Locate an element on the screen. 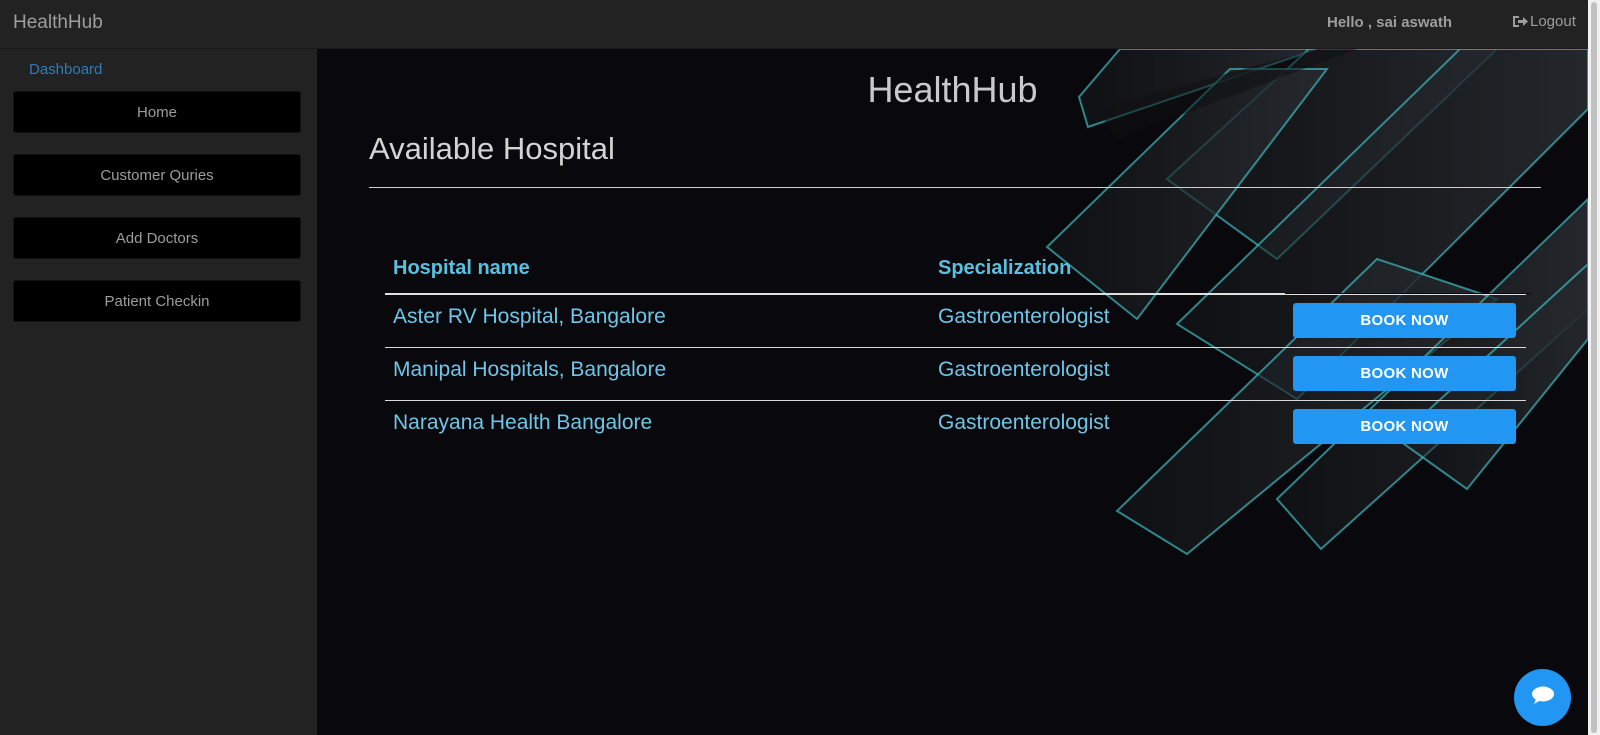 The image size is (1600, 735). page-heading: Available Hospital is located at coordinates (492, 148).